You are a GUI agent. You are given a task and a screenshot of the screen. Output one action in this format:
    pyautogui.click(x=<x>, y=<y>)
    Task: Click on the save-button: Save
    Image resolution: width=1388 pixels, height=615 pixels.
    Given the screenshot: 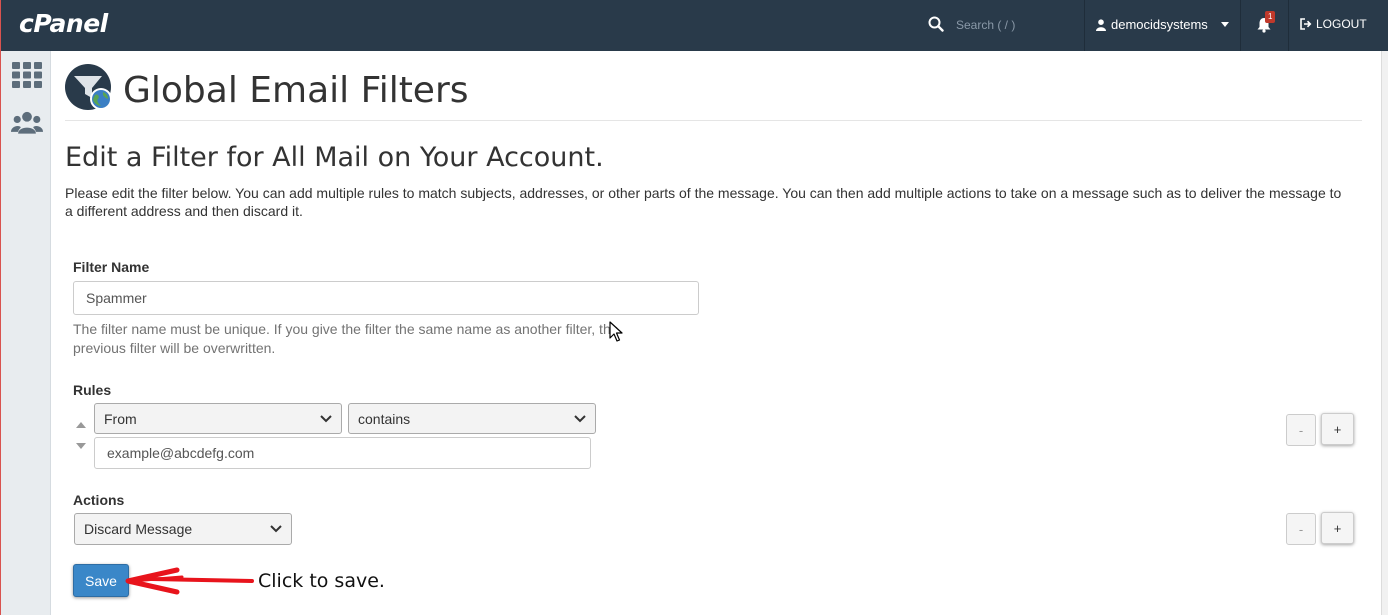 What is the action you would take?
    pyautogui.click(x=101, y=580)
    